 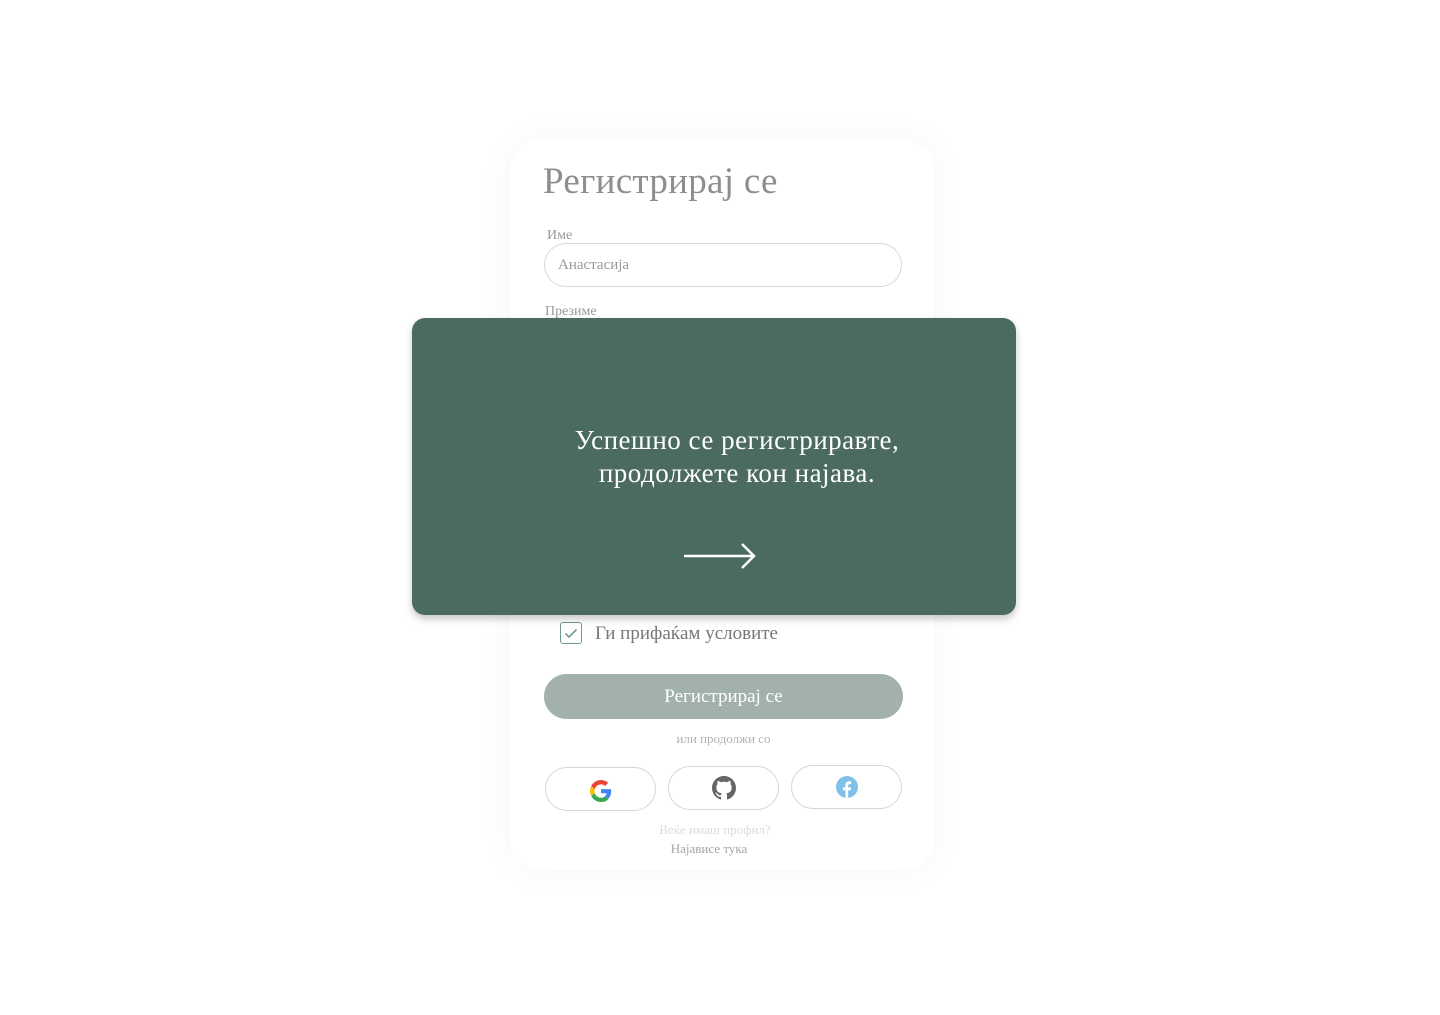 What do you see at coordinates (560, 235) in the screenshot?
I see `first-name-label: Име` at bounding box center [560, 235].